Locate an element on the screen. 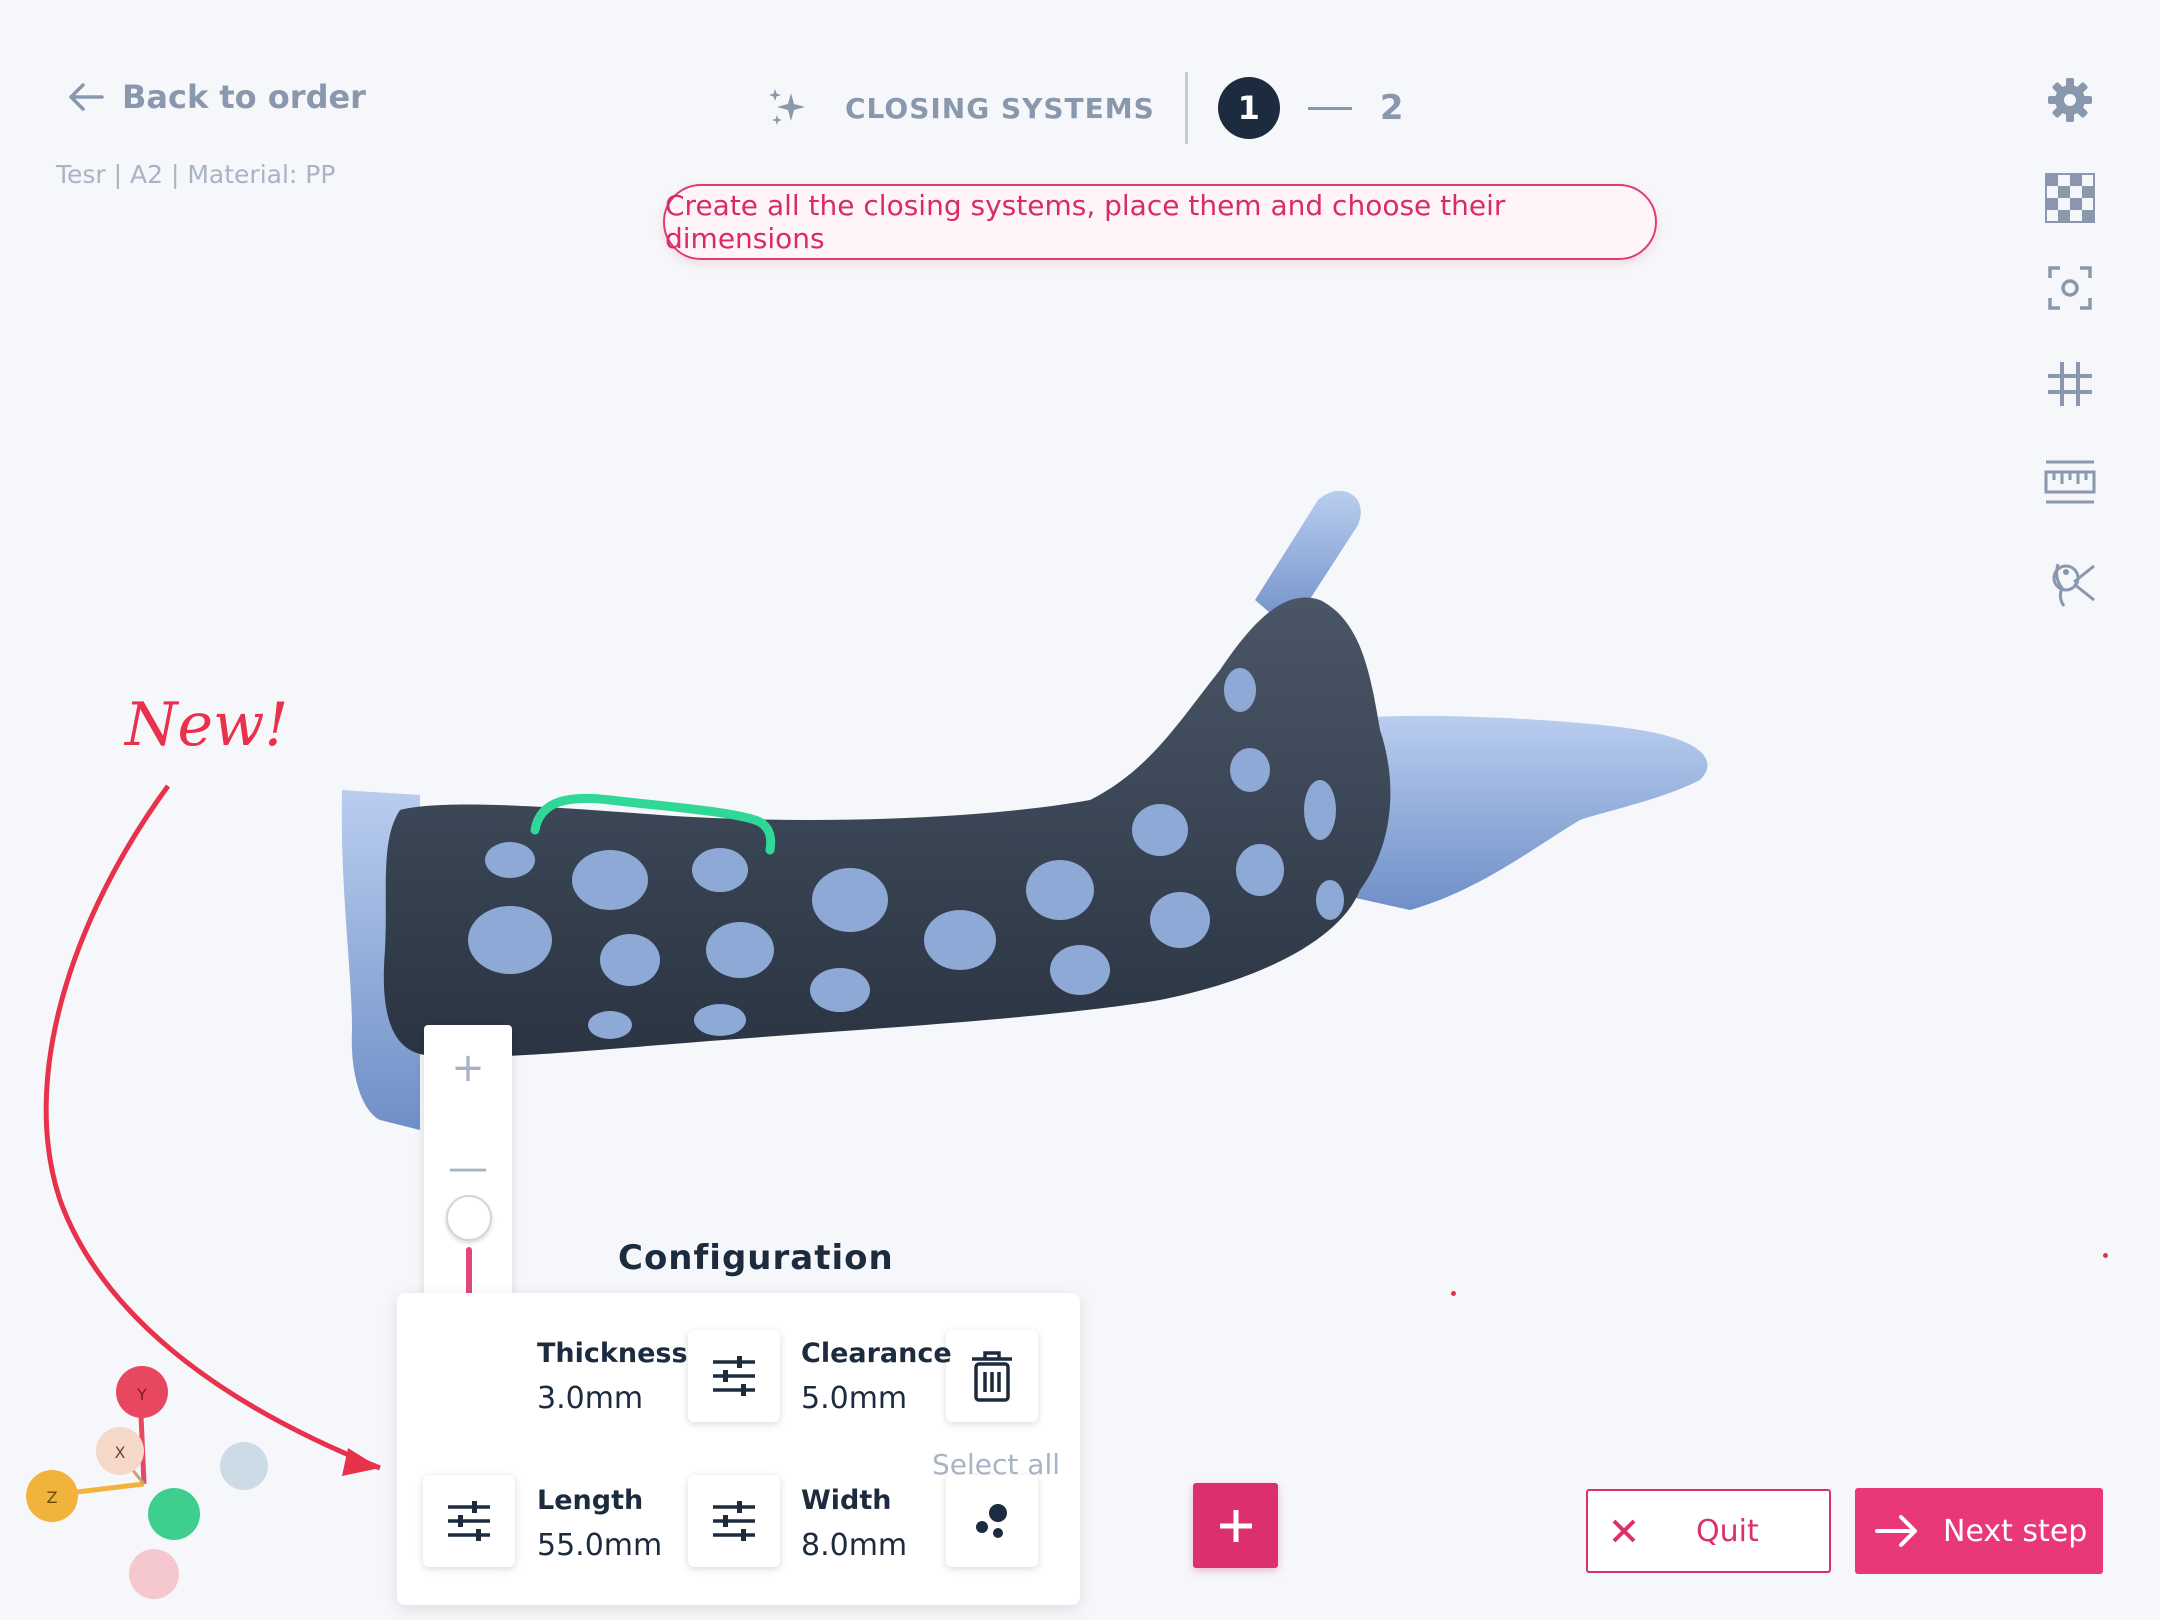 This screenshot has width=2160, height=1620. step-1-badge: 1 is located at coordinates (1248, 108).